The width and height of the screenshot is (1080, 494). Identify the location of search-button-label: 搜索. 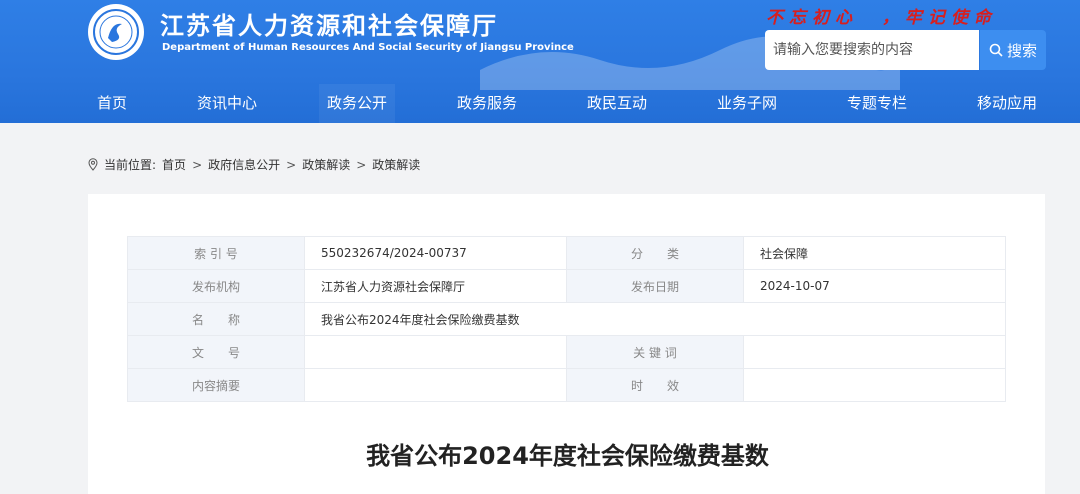
(1021, 50).